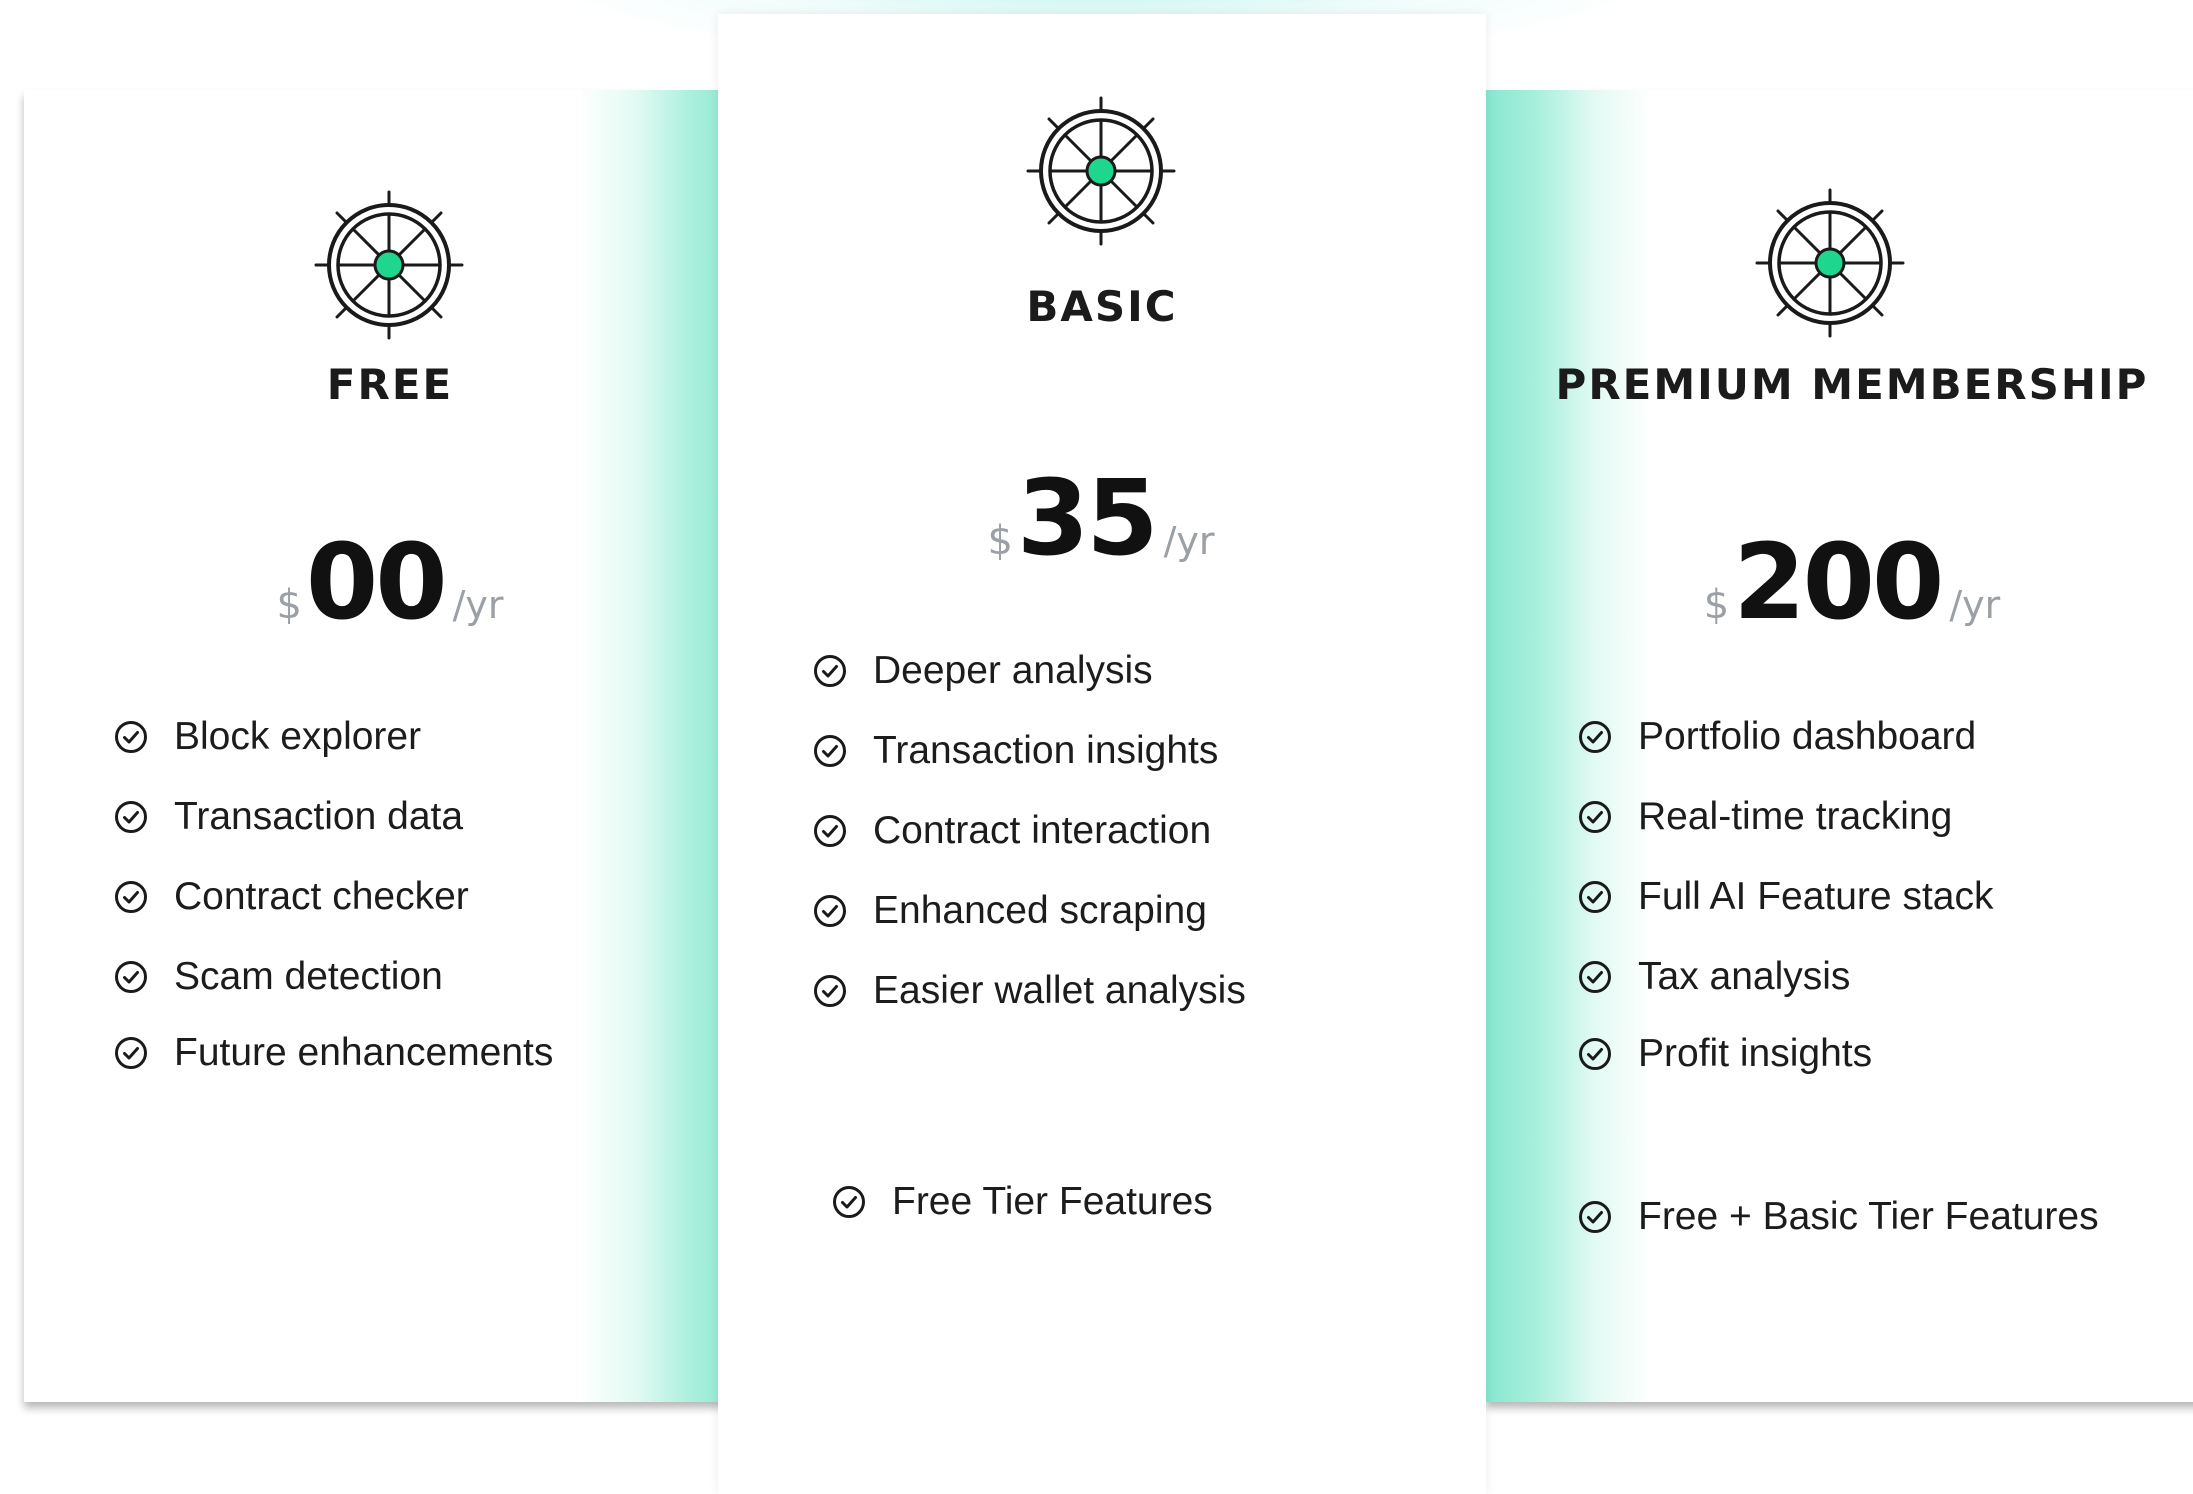  I want to click on feature-label: Contract checker, so click(321, 896).